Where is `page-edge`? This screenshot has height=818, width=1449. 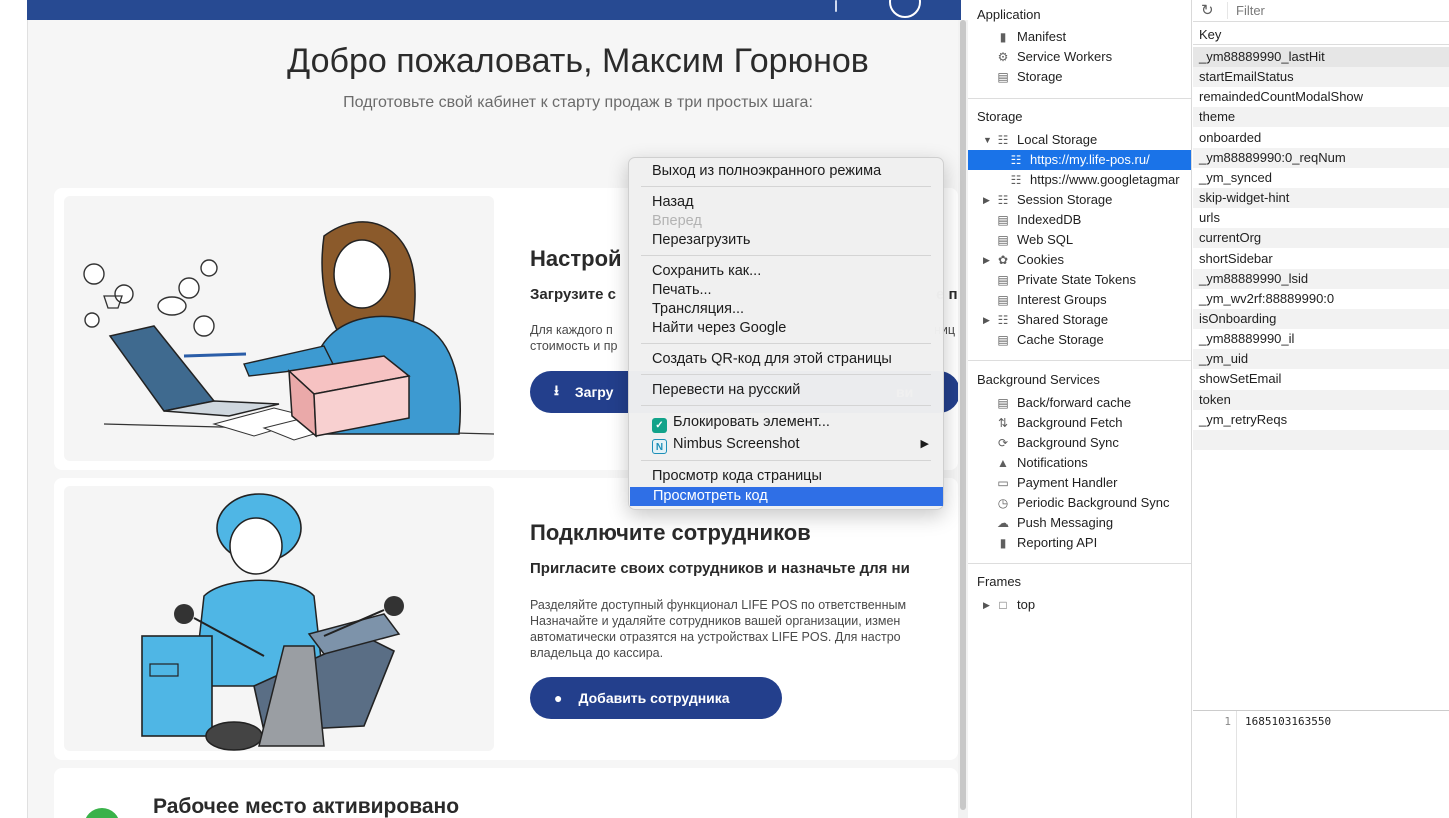 page-edge is located at coordinates (27, 419).